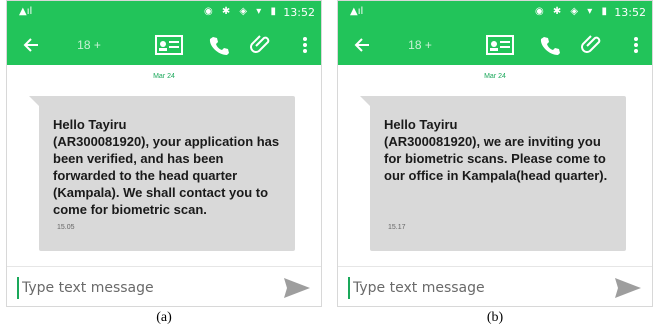  I want to click on caption-a: (a), so click(164, 317).